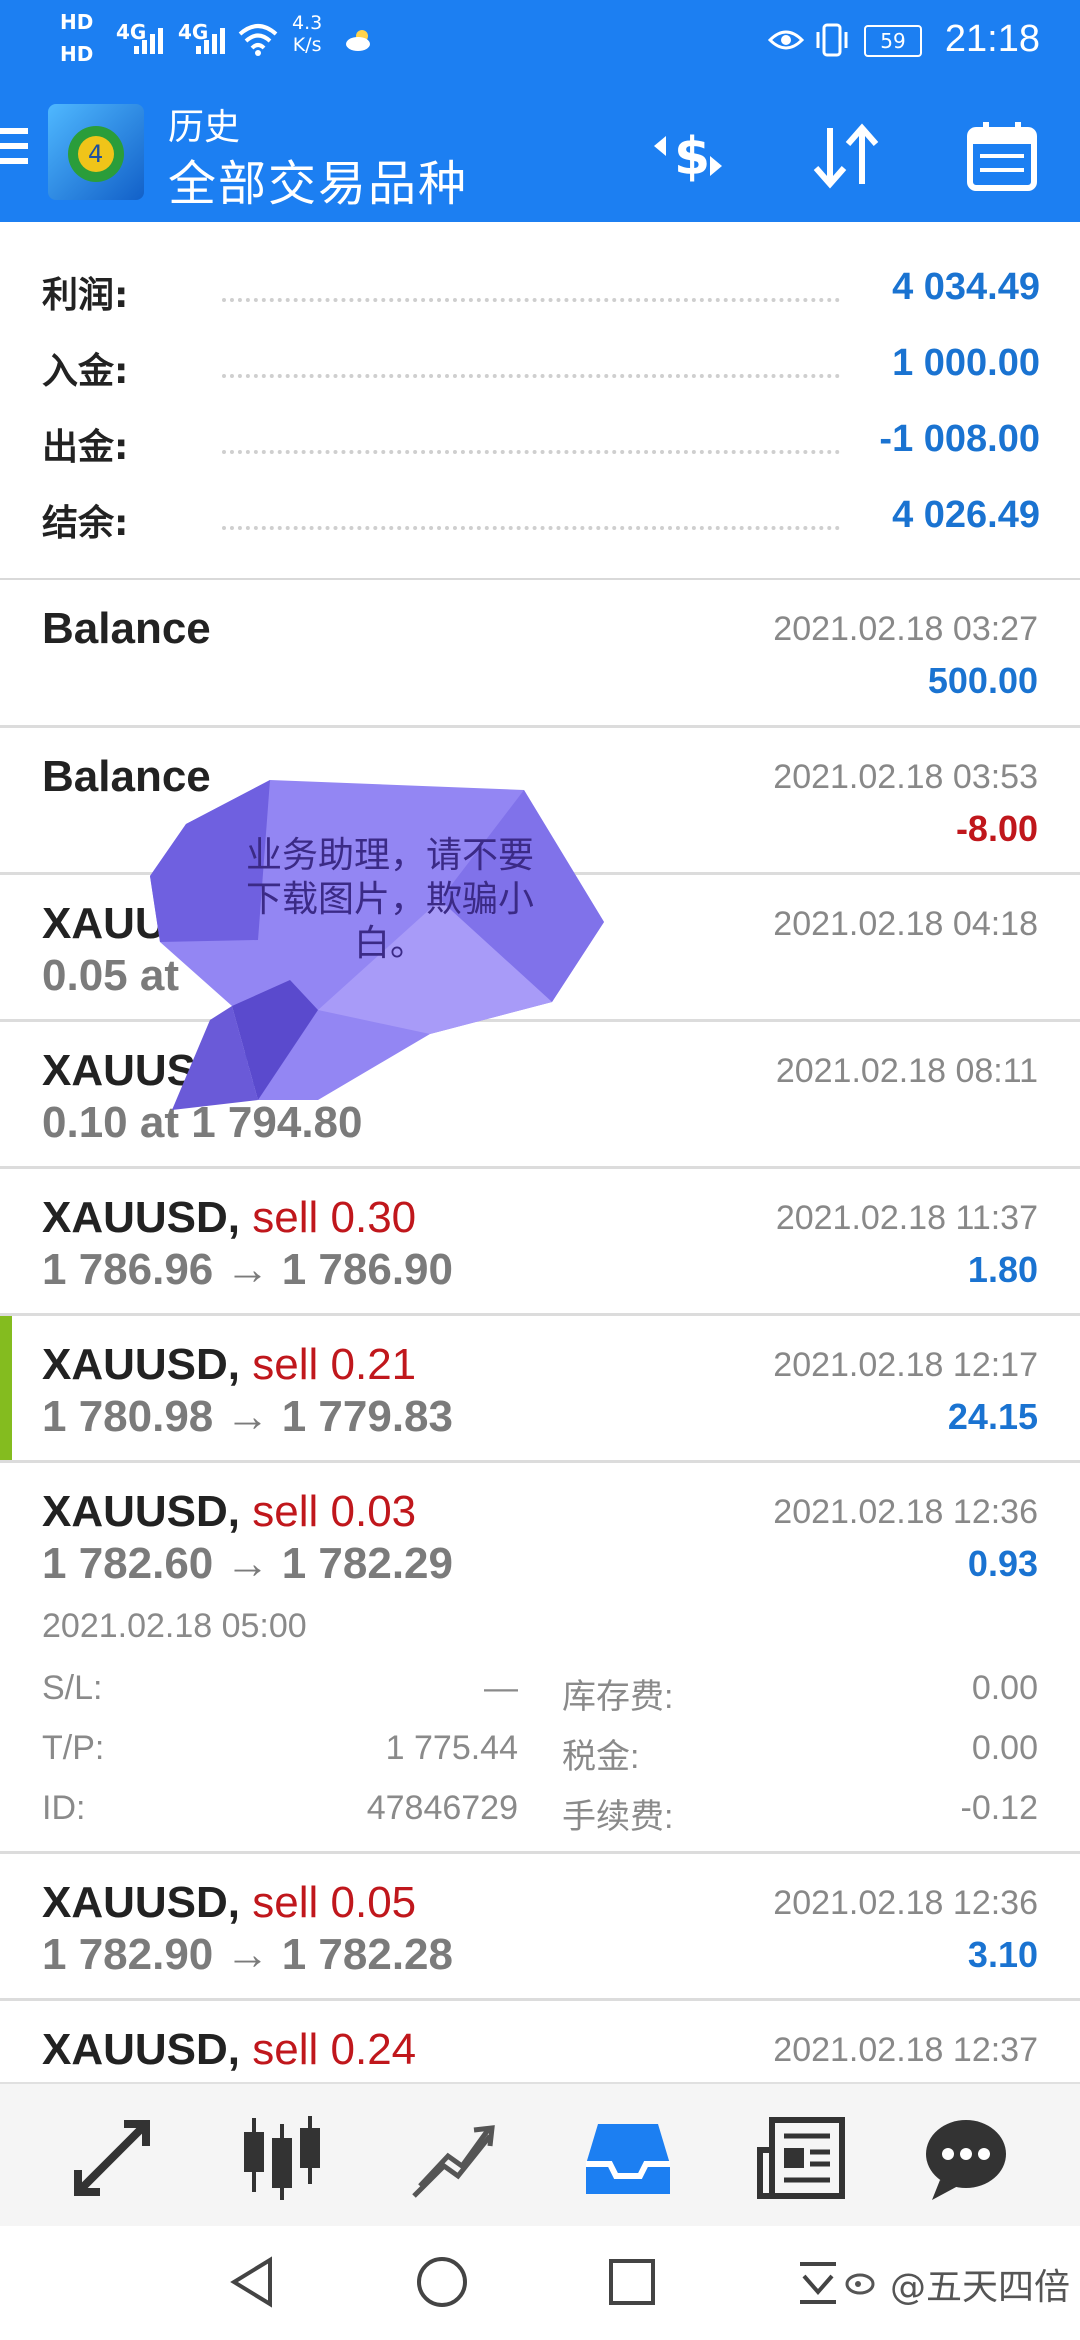 This screenshot has height=2340, width=1080. What do you see at coordinates (996, 828) in the screenshot?
I see `item-amount: -8.00` at bounding box center [996, 828].